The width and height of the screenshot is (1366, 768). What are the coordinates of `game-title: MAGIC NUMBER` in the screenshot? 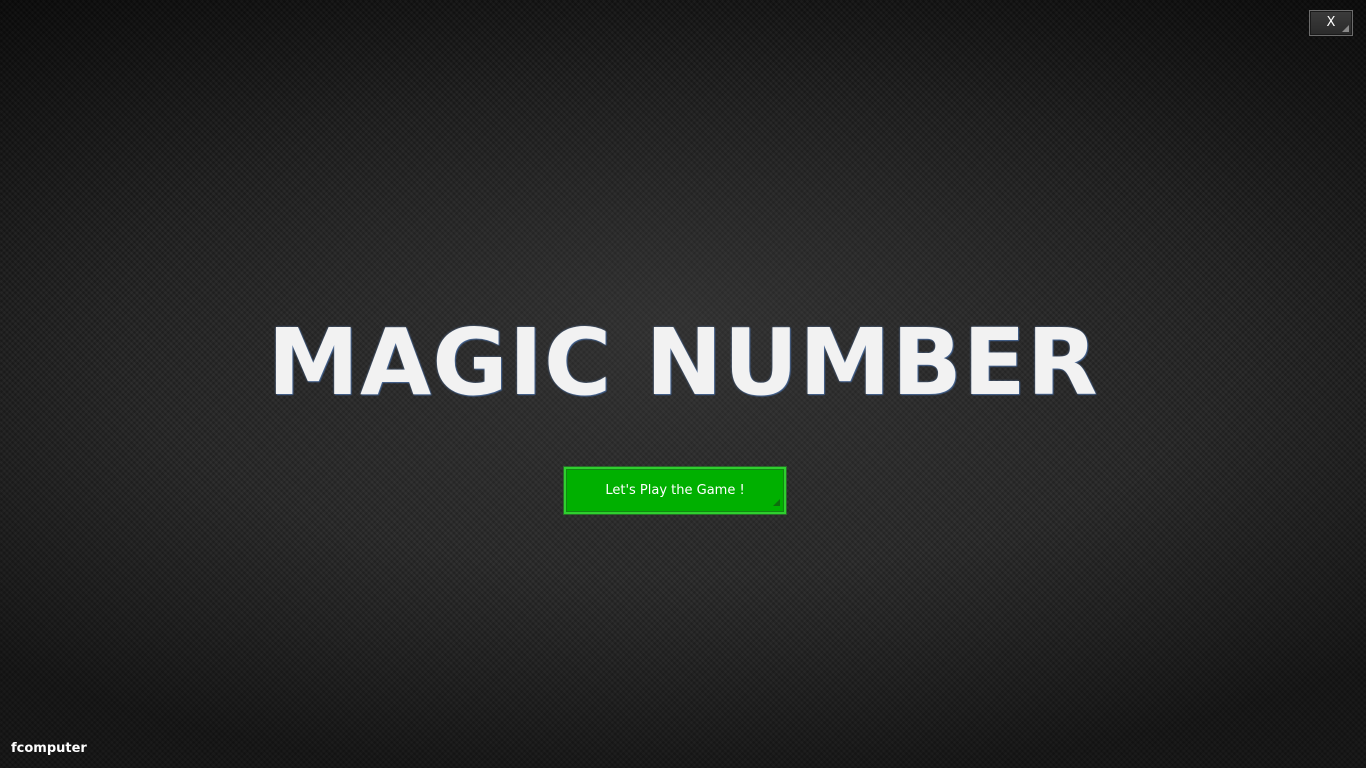 It's located at (683, 362).